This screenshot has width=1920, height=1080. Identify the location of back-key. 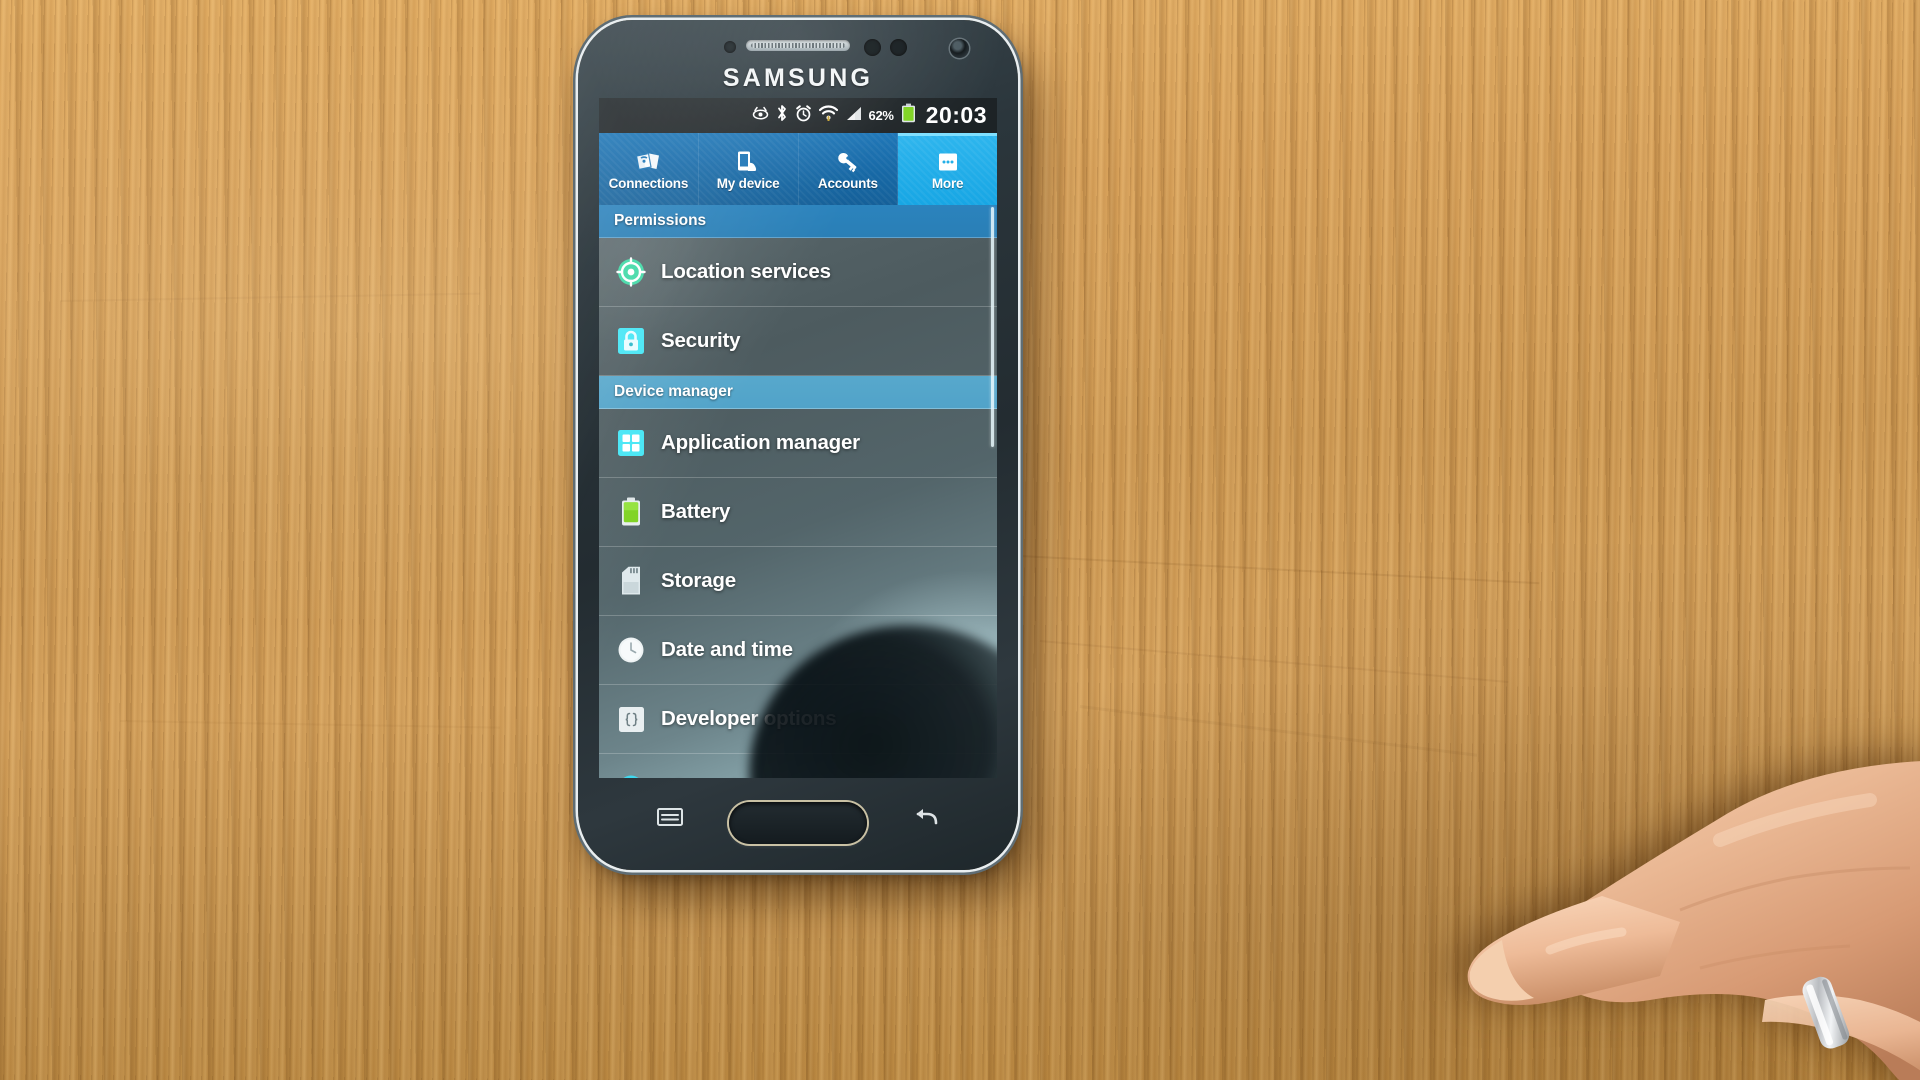
(926, 817).